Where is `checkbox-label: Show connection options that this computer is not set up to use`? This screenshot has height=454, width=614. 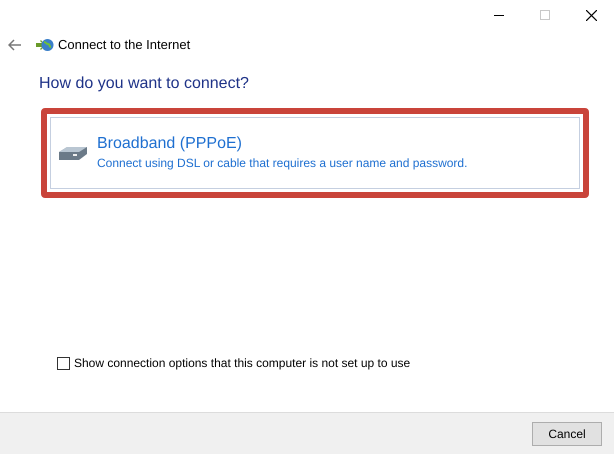 checkbox-label: Show connection options that this computer is not set up to use is located at coordinates (242, 363).